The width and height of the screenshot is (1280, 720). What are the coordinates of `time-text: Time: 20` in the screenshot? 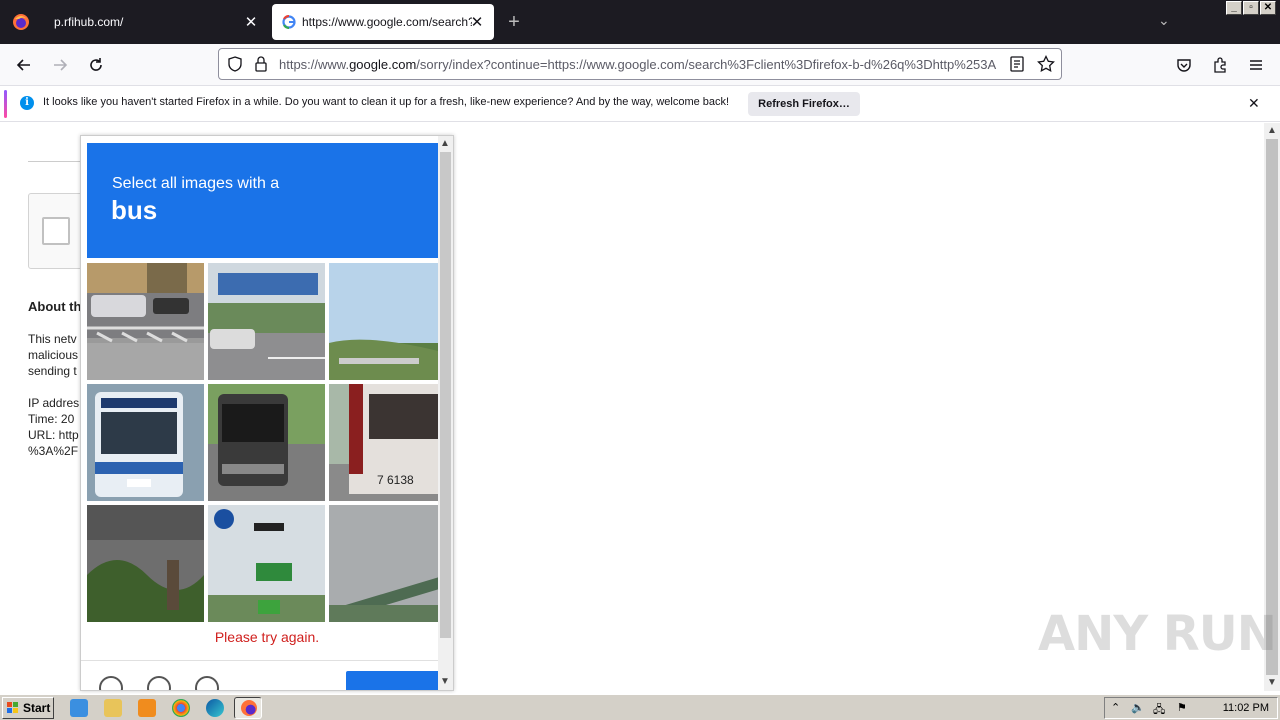 It's located at (51, 419).